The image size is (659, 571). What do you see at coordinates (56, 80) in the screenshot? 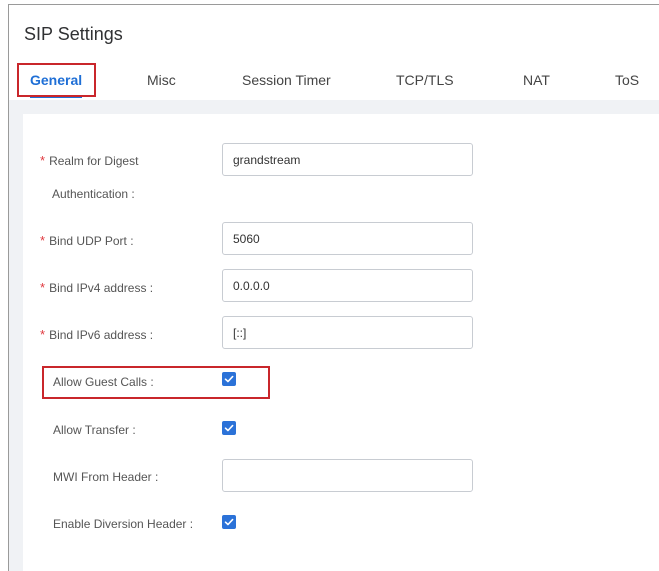
I see `general-tab-highlight` at bounding box center [56, 80].